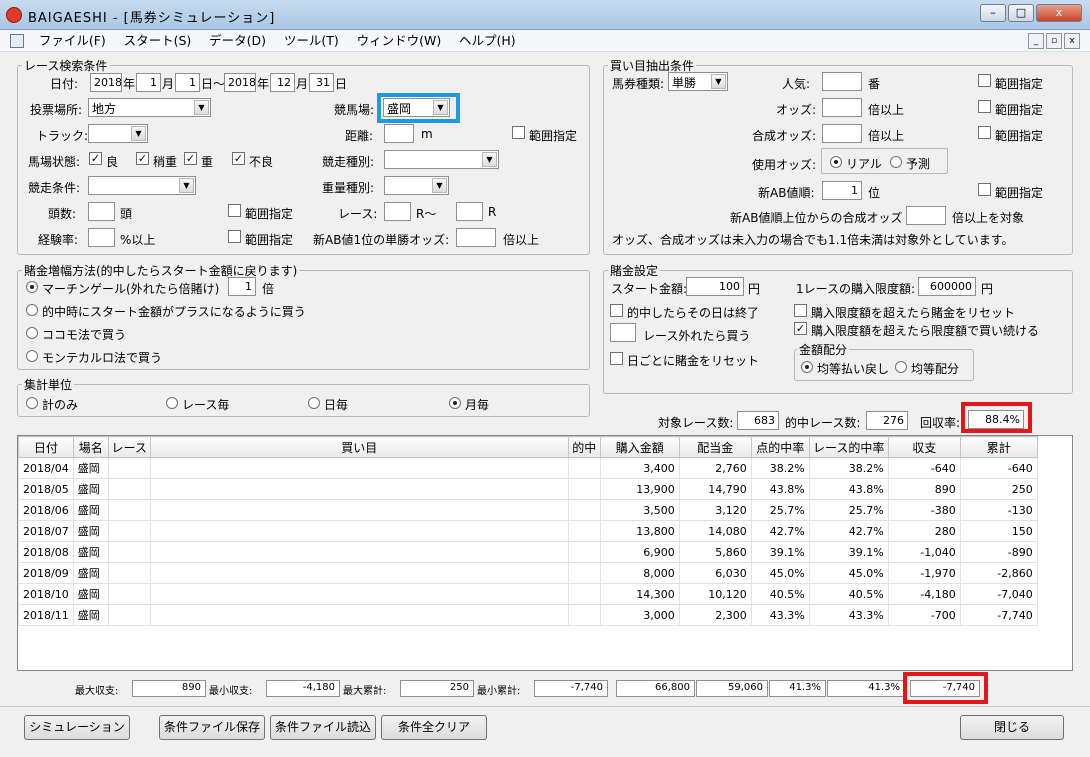 The width and height of the screenshot is (1090, 757). I want to click on race-kind-select: ▼, so click(441, 159).